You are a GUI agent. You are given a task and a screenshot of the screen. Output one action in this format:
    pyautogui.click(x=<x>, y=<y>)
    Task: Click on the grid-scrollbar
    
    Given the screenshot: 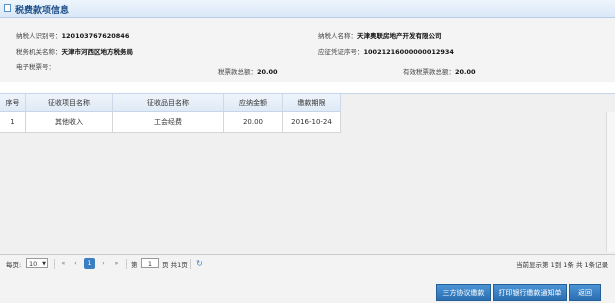 What is the action you would take?
    pyautogui.click(x=610, y=182)
    